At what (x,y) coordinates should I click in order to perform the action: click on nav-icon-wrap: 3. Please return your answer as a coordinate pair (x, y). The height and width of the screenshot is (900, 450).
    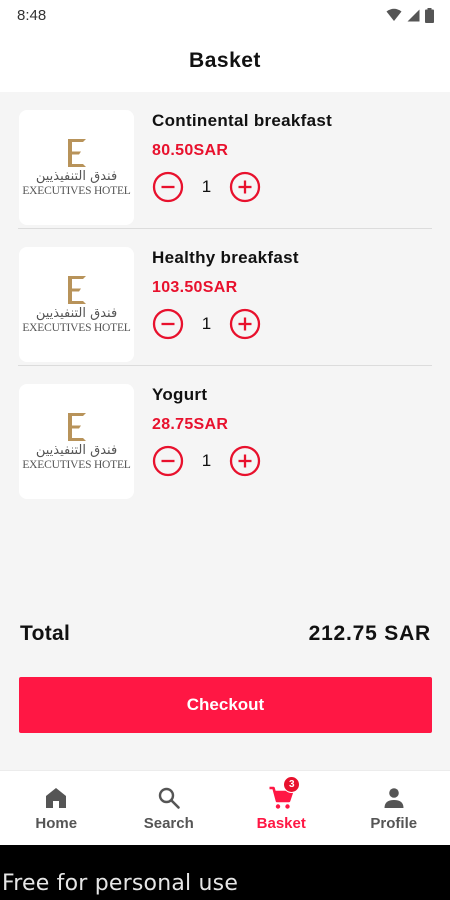
    Looking at the image, I should click on (284, 793).